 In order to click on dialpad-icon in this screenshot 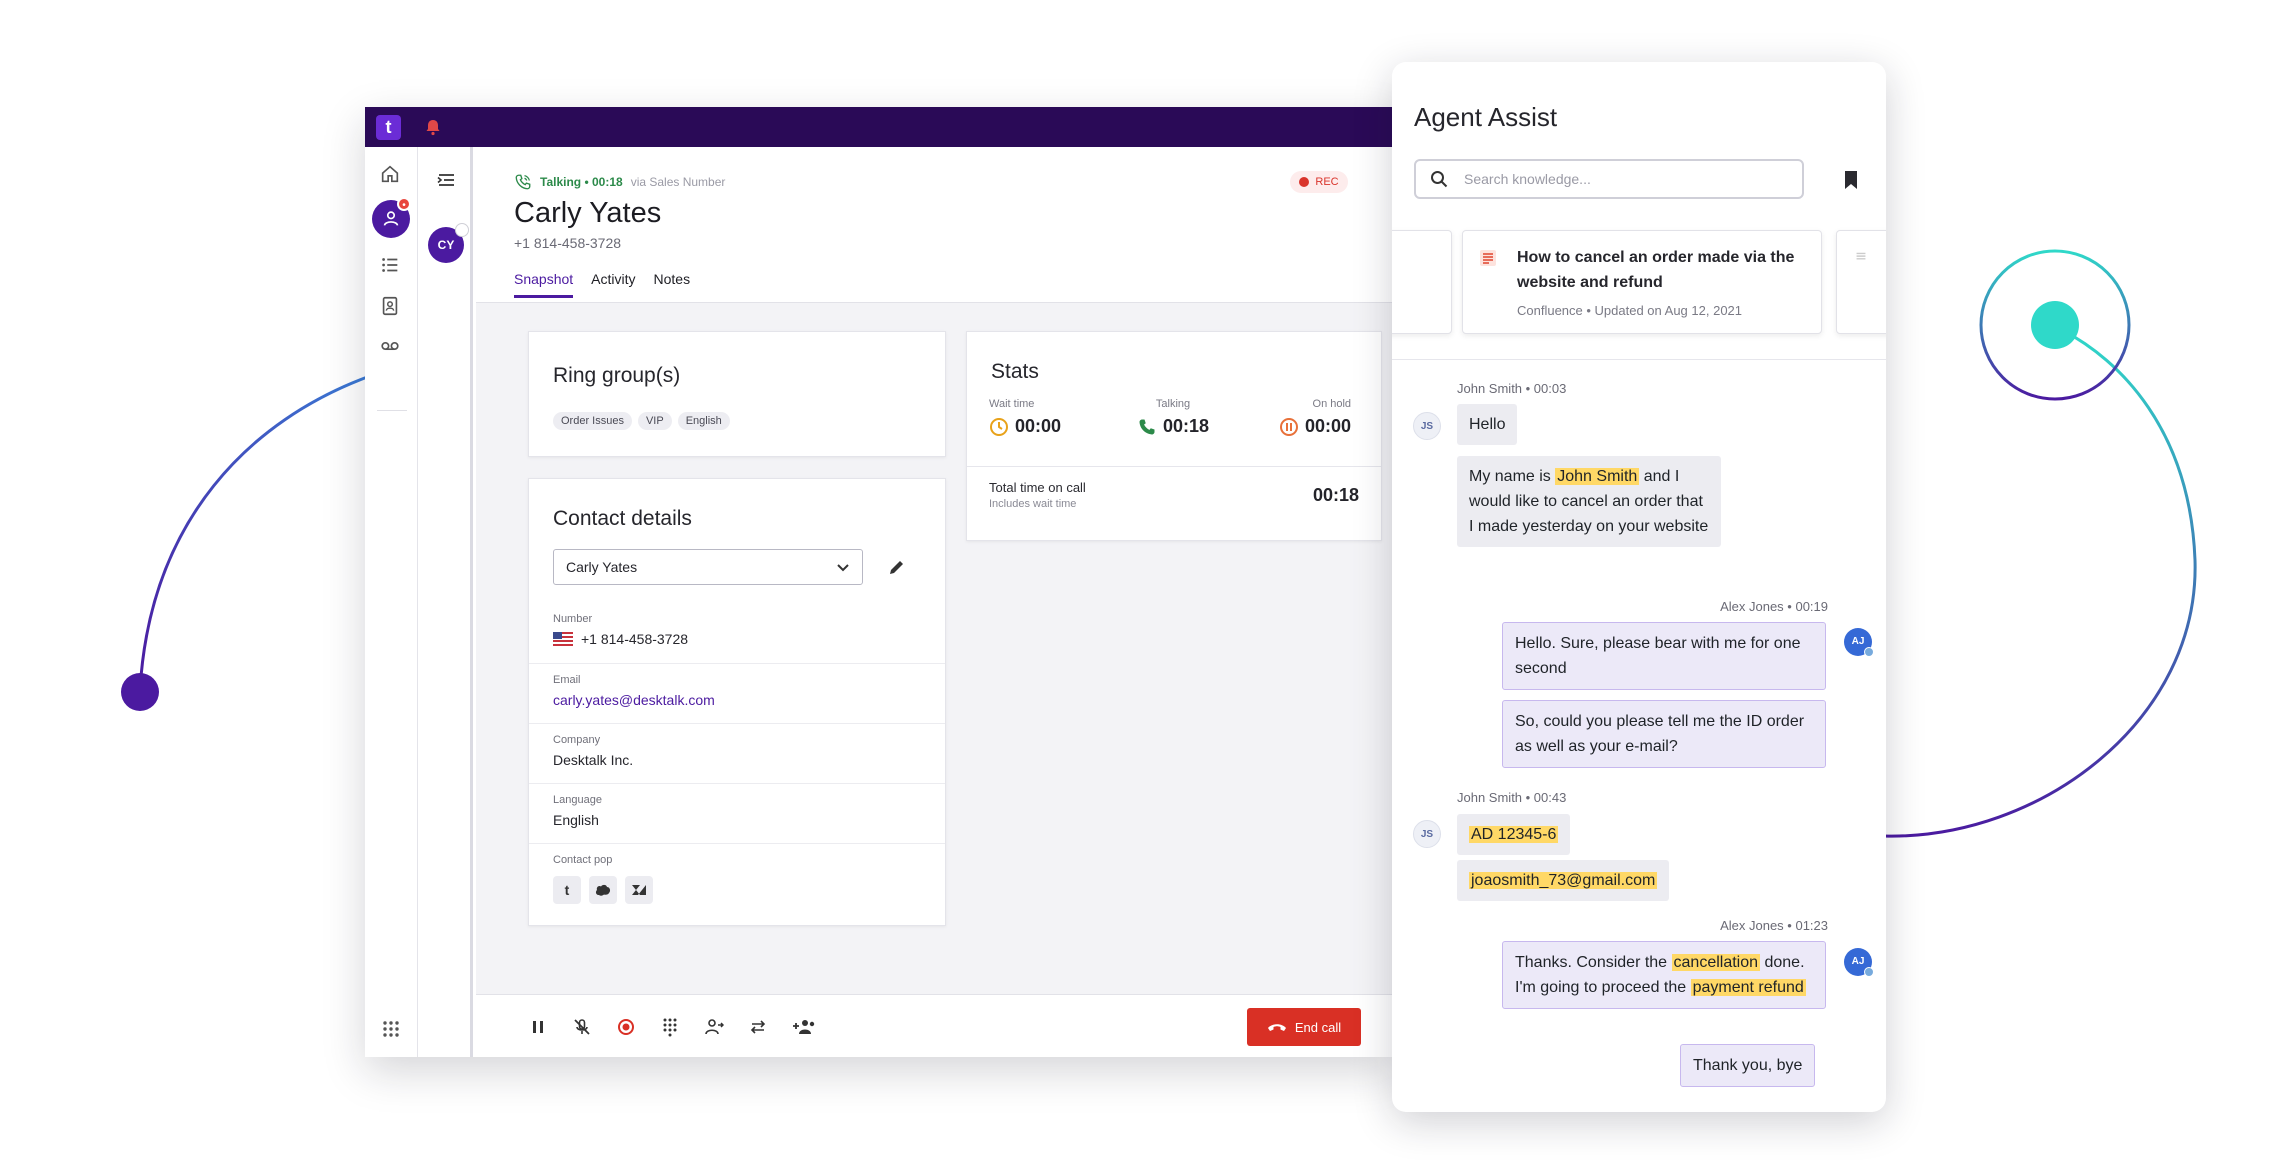, I will do `click(670, 1027)`.